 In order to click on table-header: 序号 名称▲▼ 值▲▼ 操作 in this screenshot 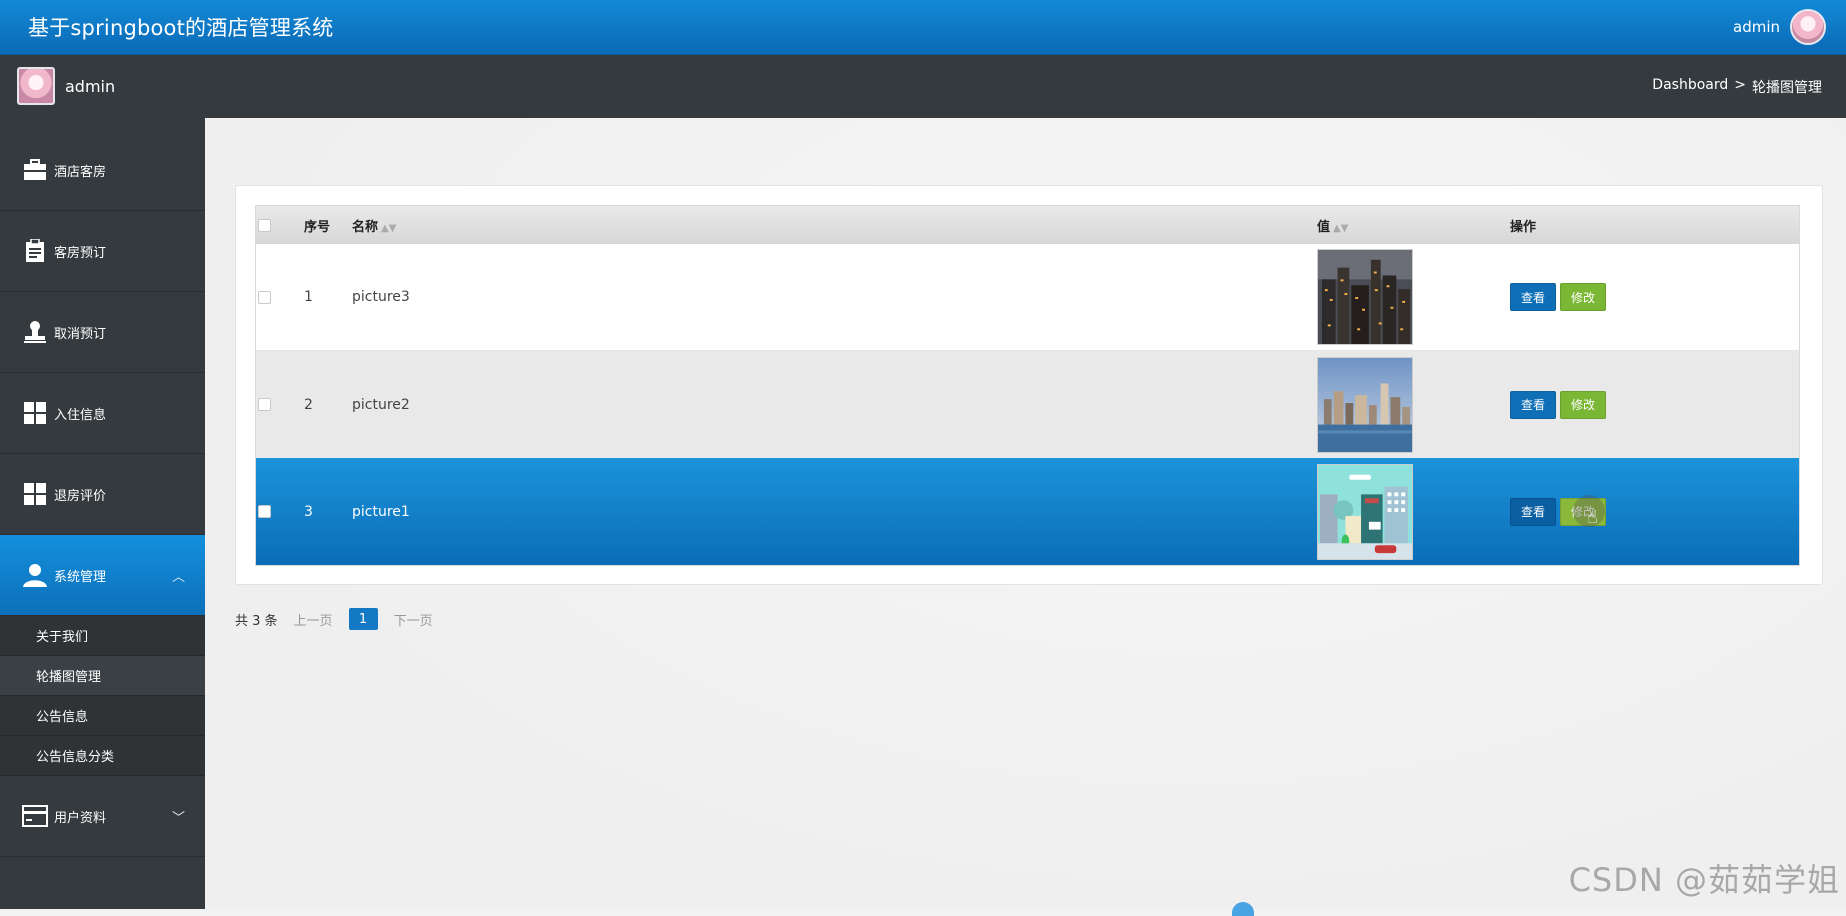, I will do `click(1027, 225)`.